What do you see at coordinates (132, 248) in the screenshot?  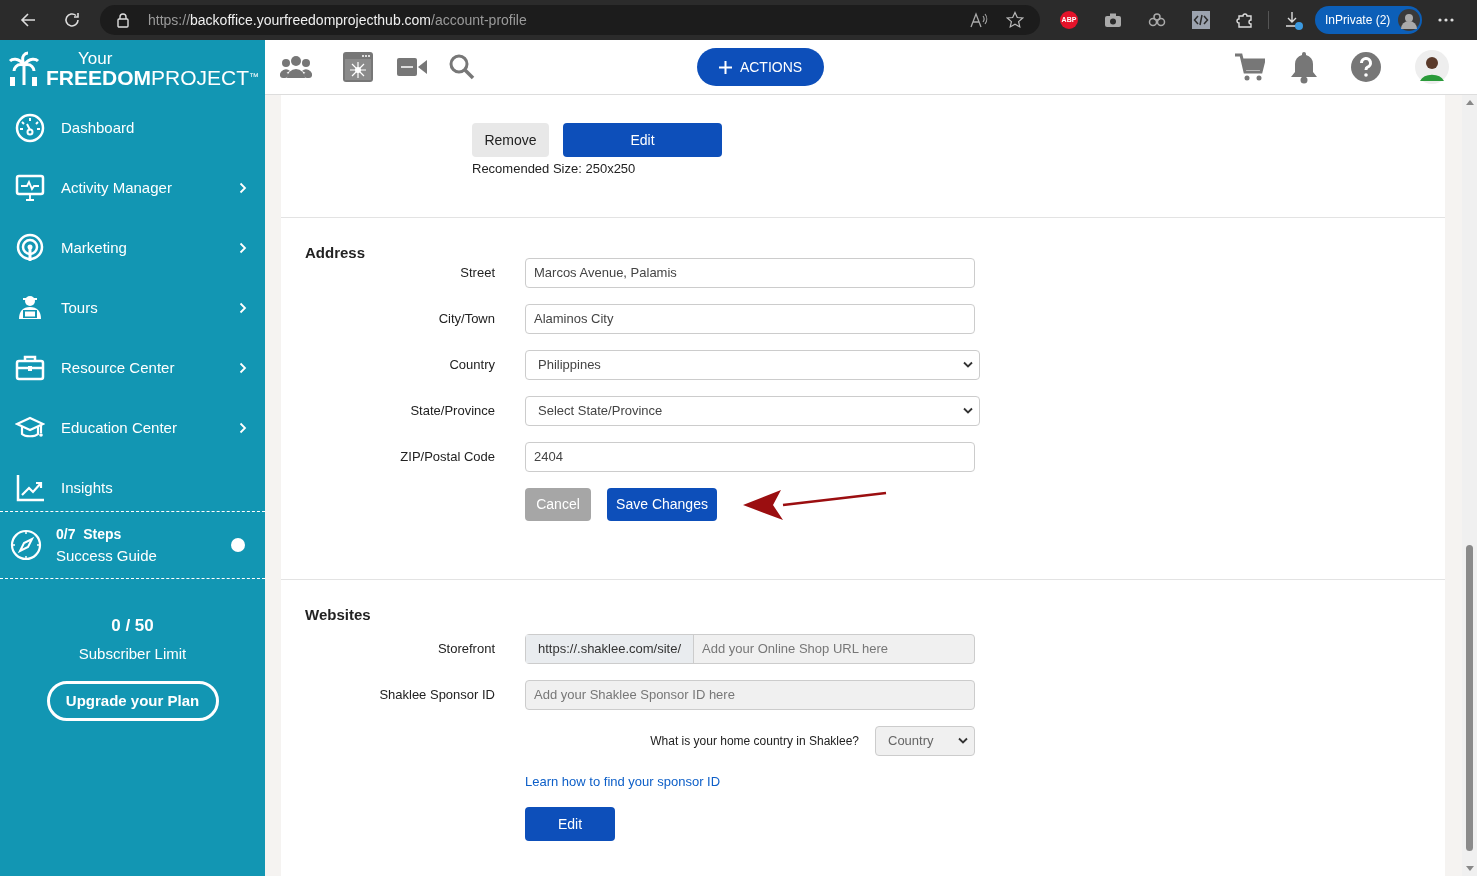 I see `sidebar-menu-item: Marketing` at bounding box center [132, 248].